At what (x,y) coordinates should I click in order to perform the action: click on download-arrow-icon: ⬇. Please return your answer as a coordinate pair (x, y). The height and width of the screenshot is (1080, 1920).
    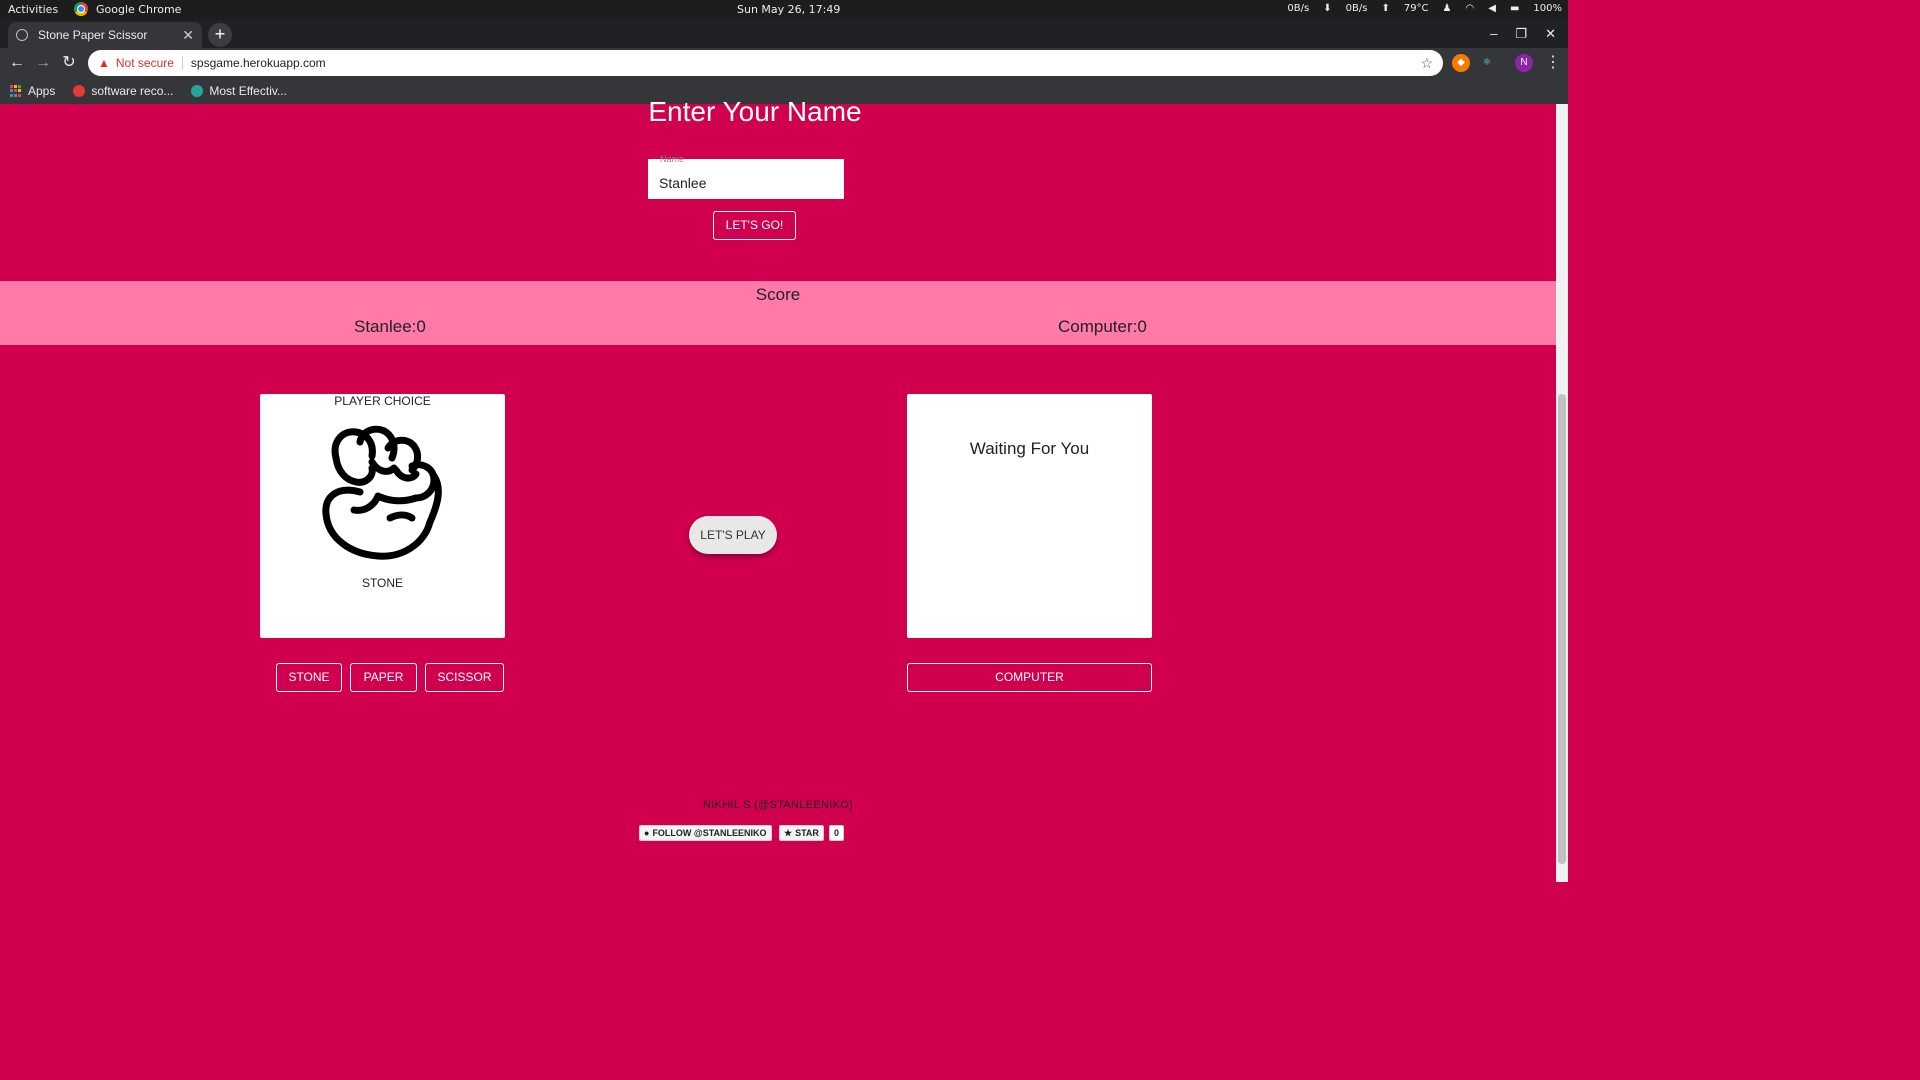
    Looking at the image, I should click on (1327, 8).